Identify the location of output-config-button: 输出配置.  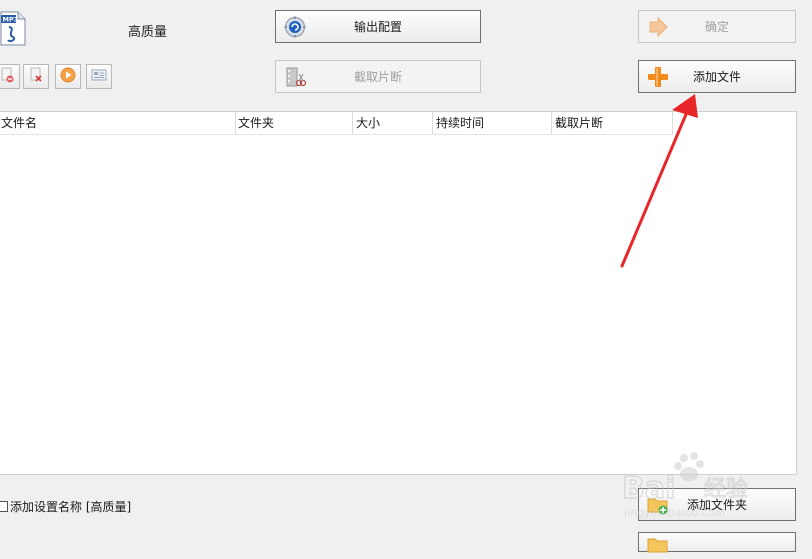
(378, 26).